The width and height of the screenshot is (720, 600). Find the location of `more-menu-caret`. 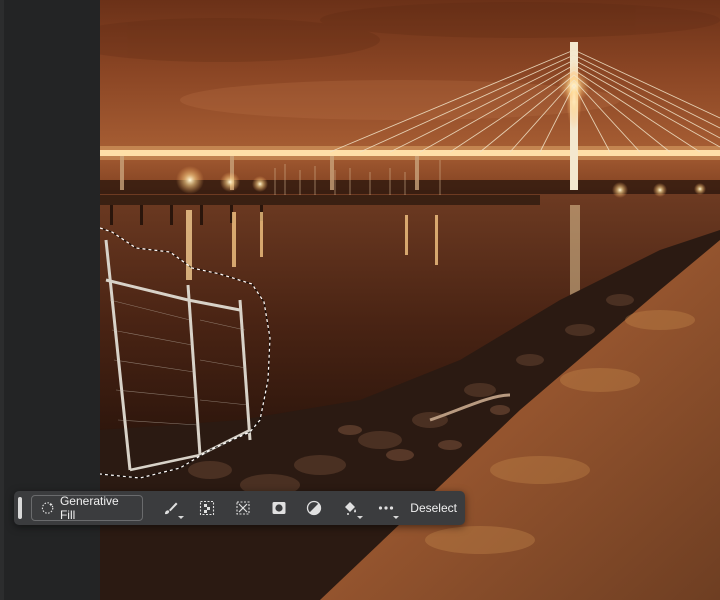

more-menu-caret is located at coordinates (396, 517).